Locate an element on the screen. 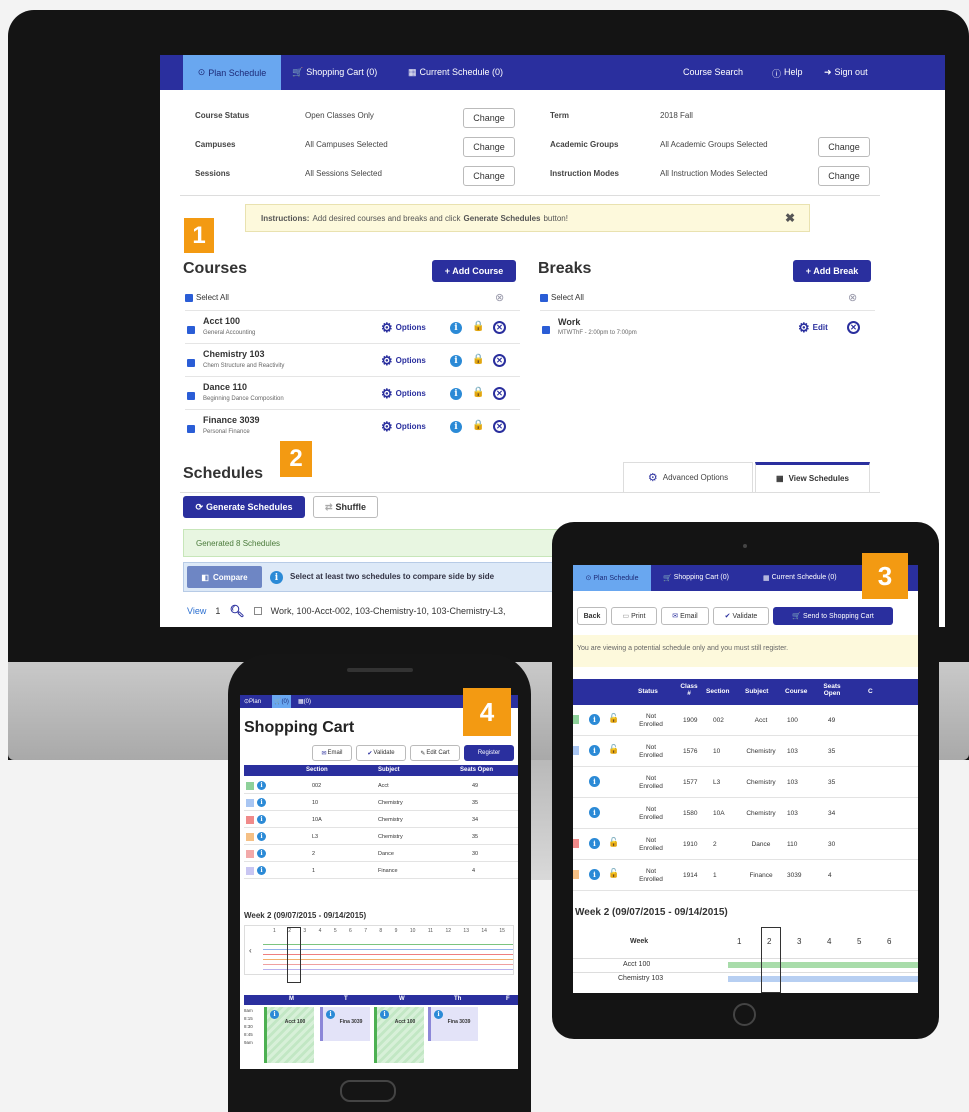  add-break-button: + Add Break is located at coordinates (832, 271).